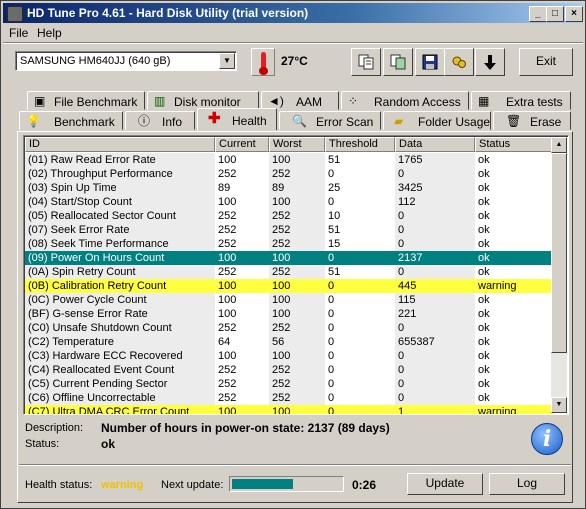 This screenshot has width=586, height=509. Describe the element at coordinates (435, 300) in the screenshot. I see `cell-data: 115` at that location.